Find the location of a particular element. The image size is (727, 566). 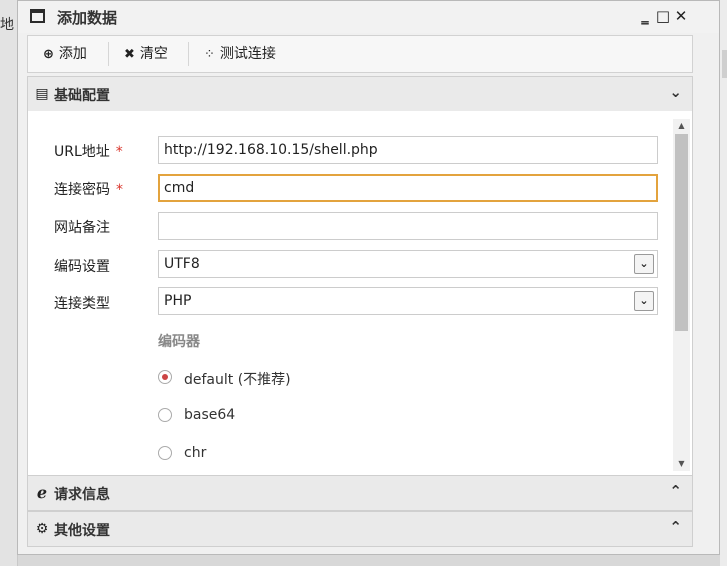

scrollbar-thumb is located at coordinates (681, 232).